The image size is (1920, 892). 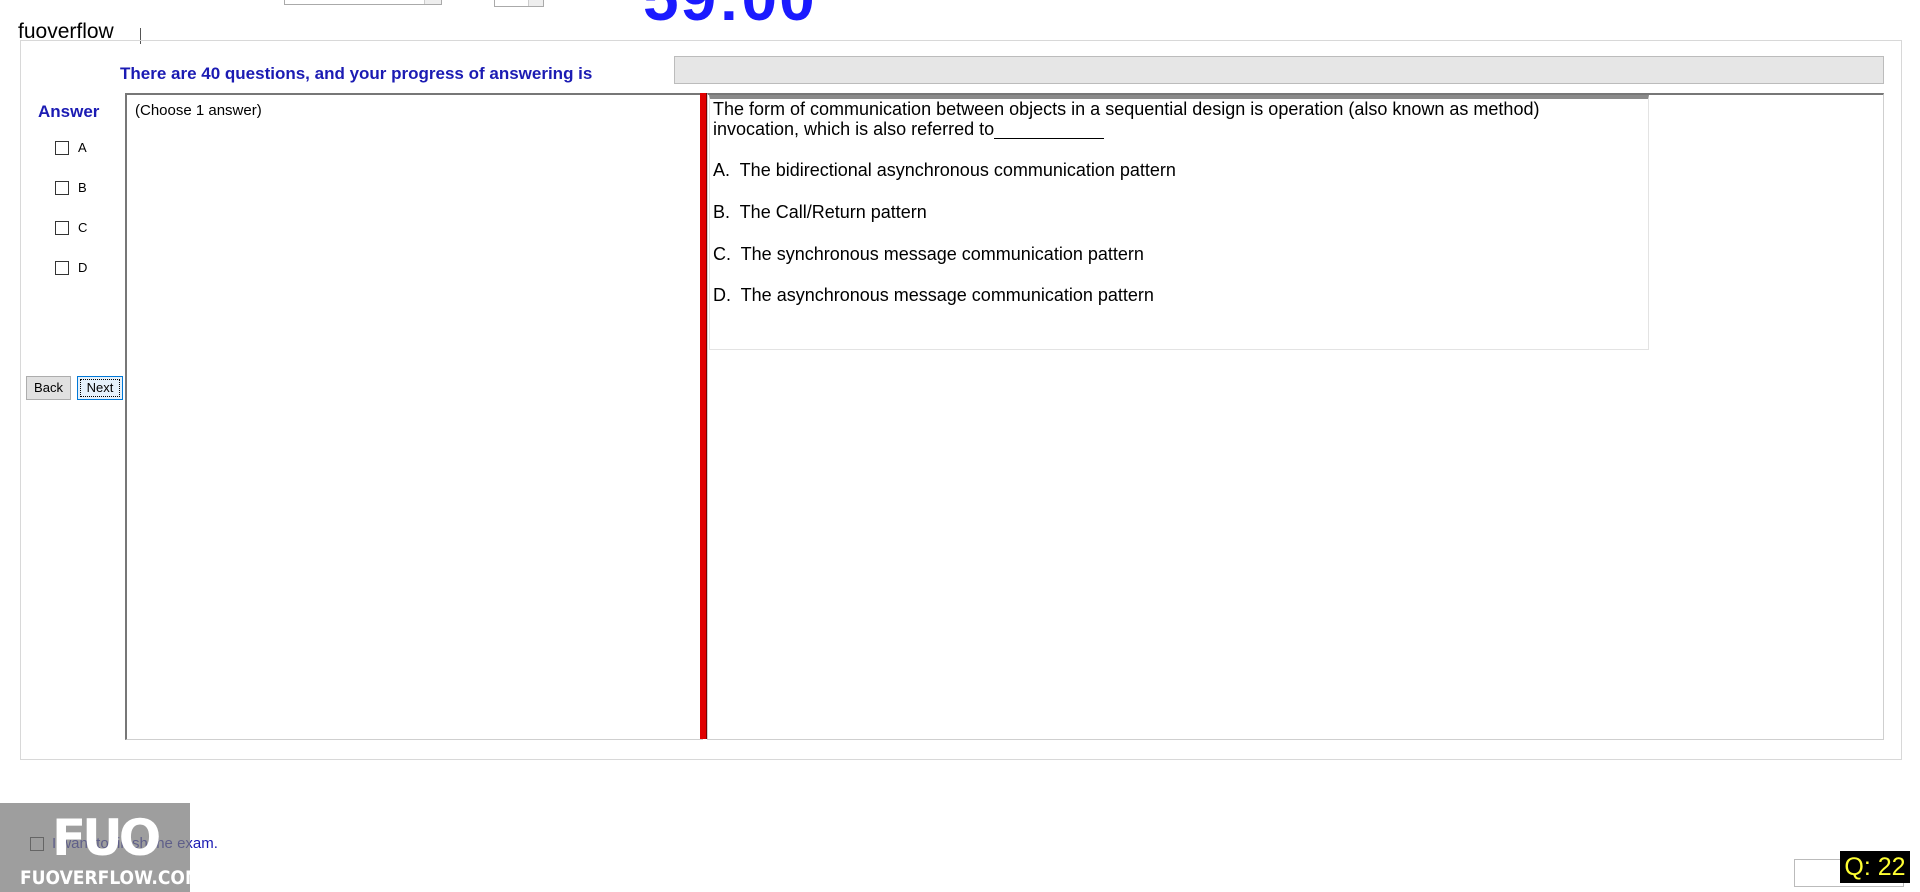 What do you see at coordinates (48, 388) in the screenshot?
I see `back-button: Back` at bounding box center [48, 388].